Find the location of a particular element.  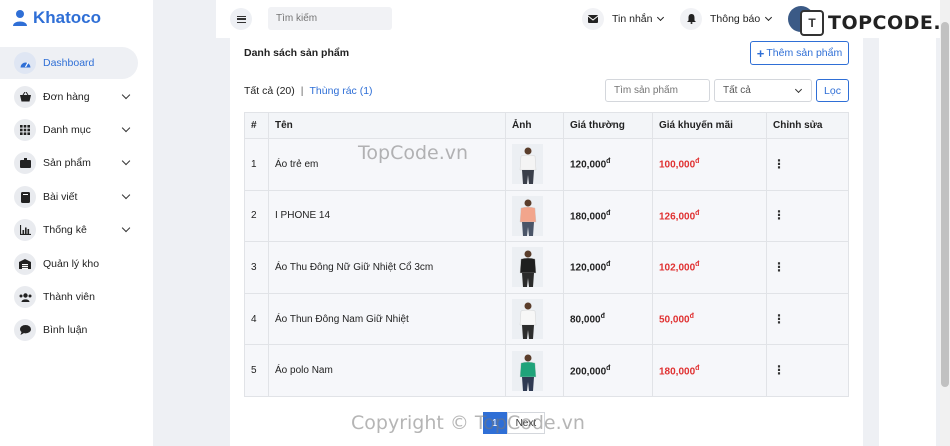

menu-toggle-button is located at coordinates (241, 19).